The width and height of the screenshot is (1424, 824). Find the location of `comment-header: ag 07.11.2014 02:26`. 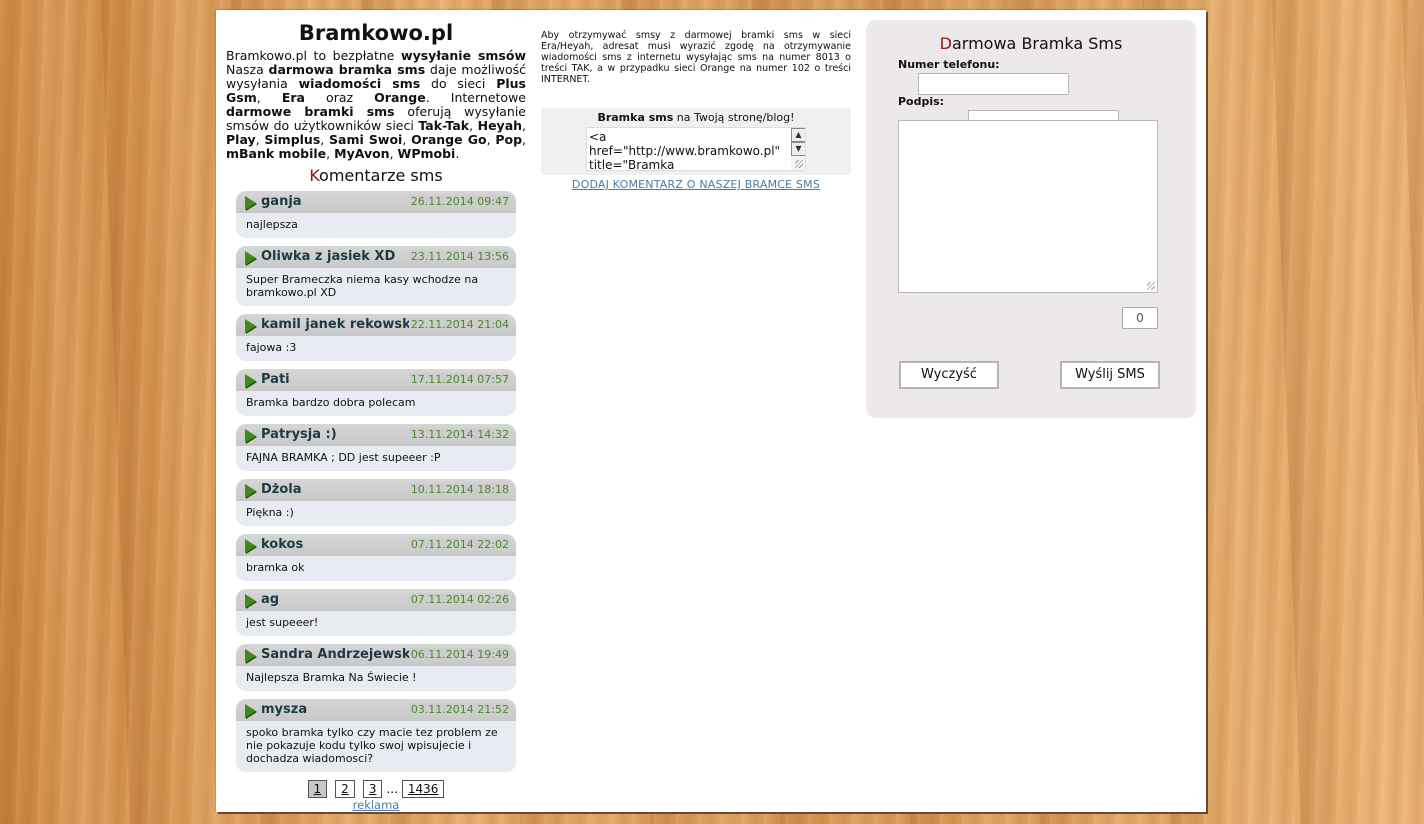

comment-header: ag 07.11.2014 02:26 is located at coordinates (376, 600).